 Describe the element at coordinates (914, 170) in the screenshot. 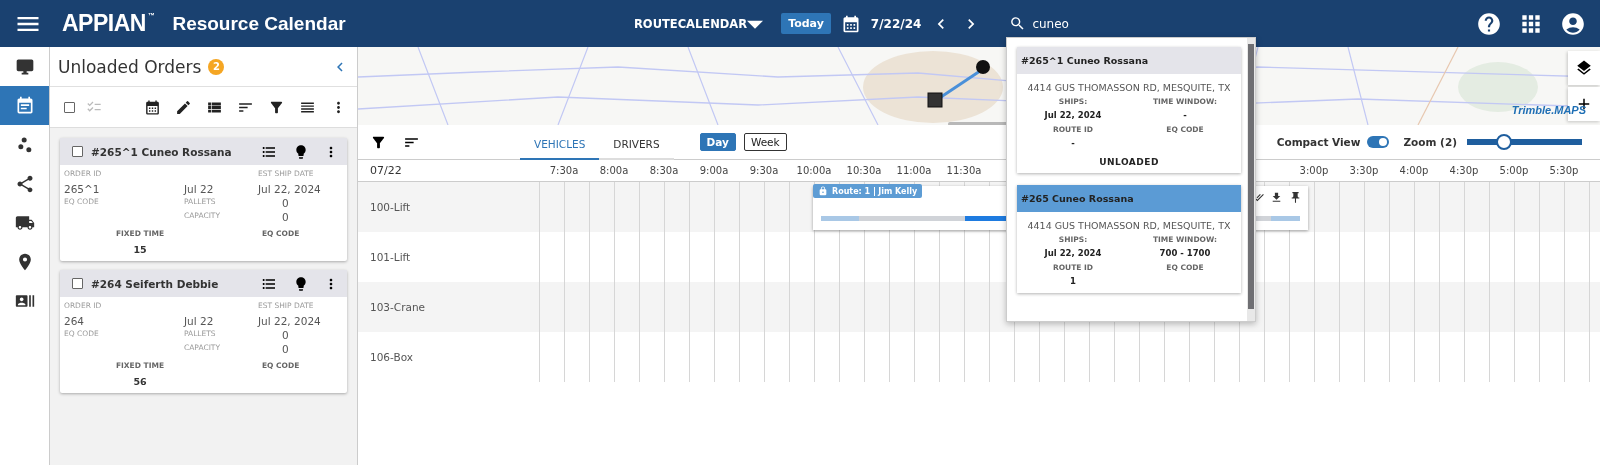

I see `time-label: 11:00a` at that location.